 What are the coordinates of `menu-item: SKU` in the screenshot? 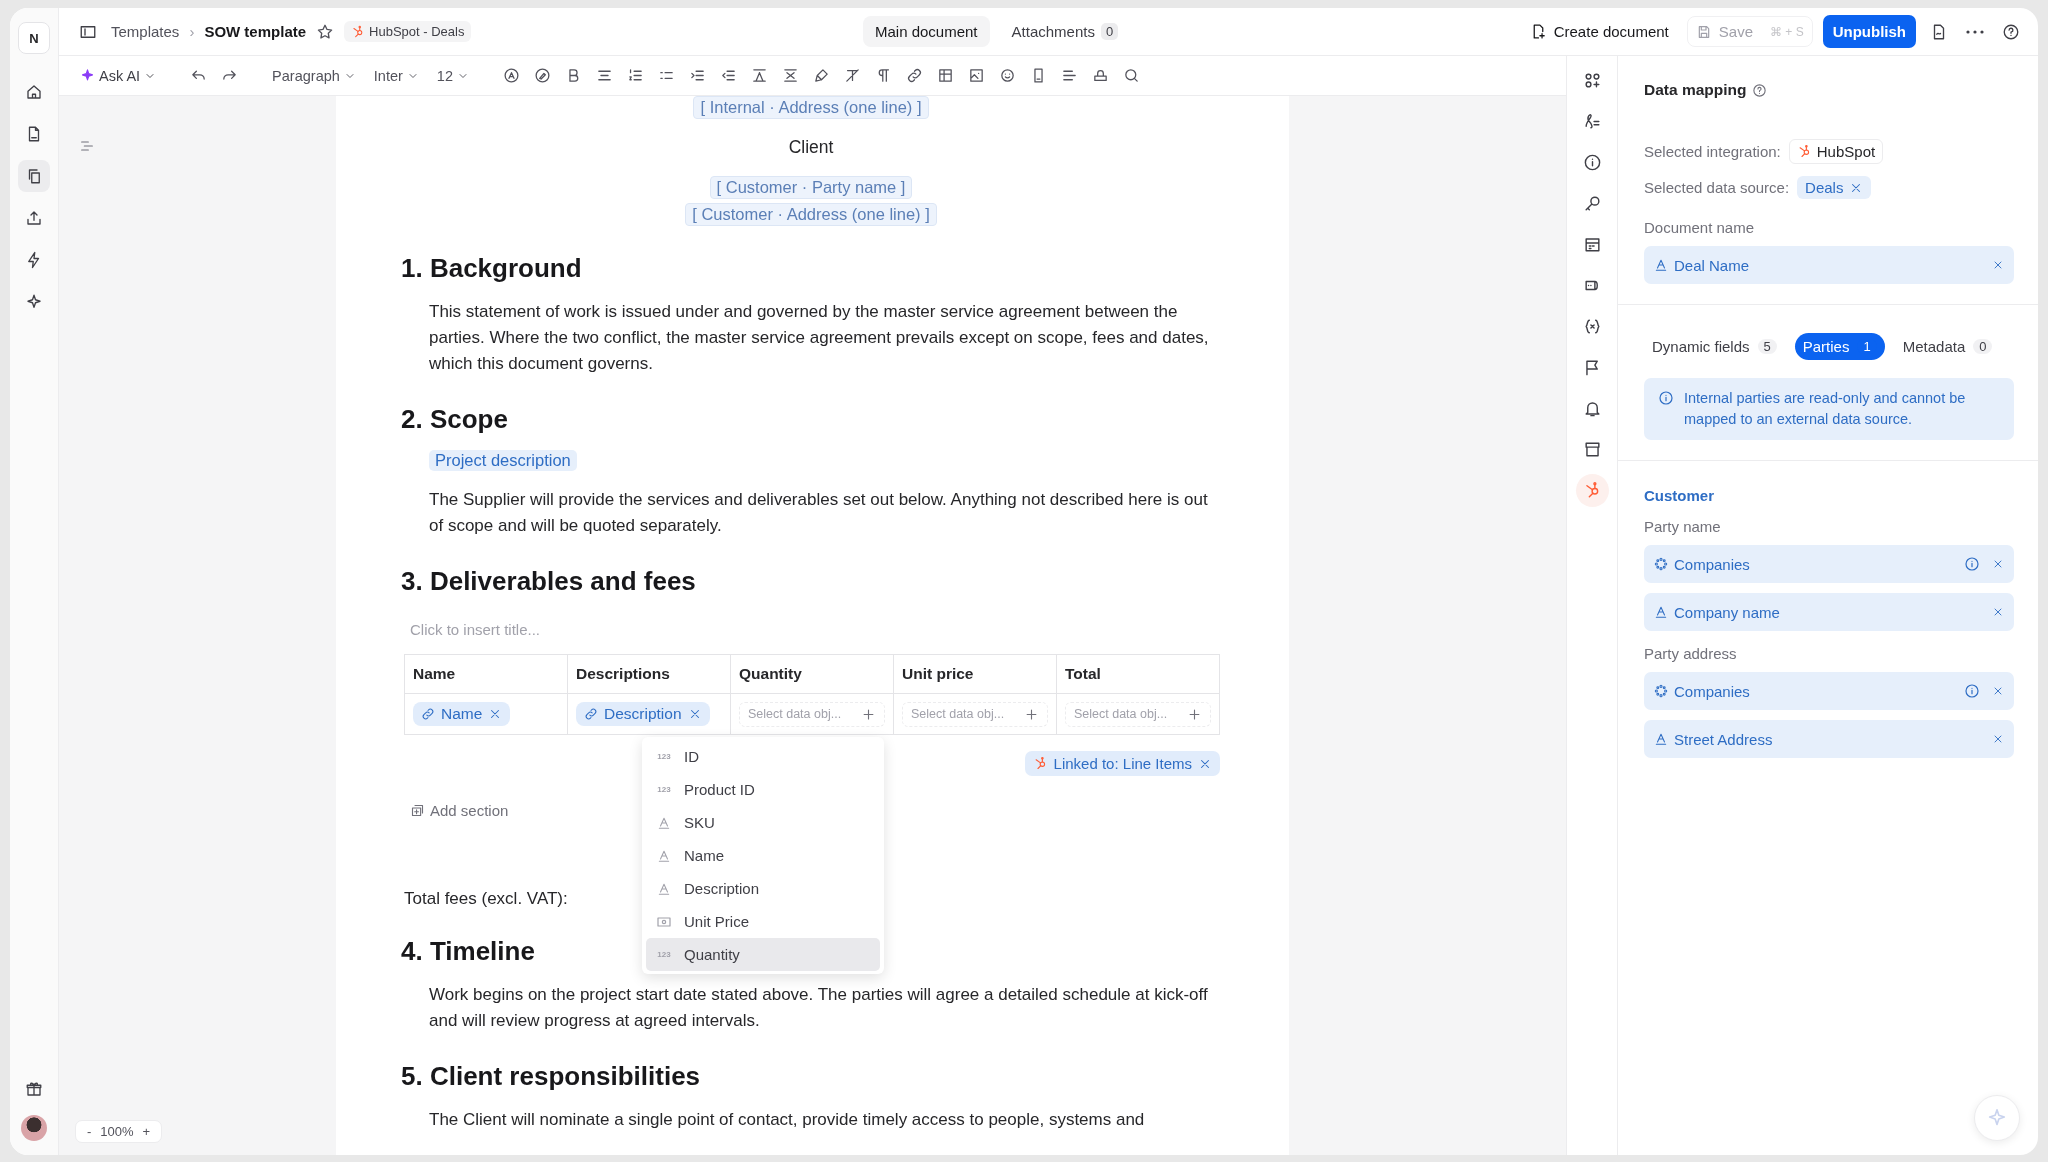 It's located at (763, 822).